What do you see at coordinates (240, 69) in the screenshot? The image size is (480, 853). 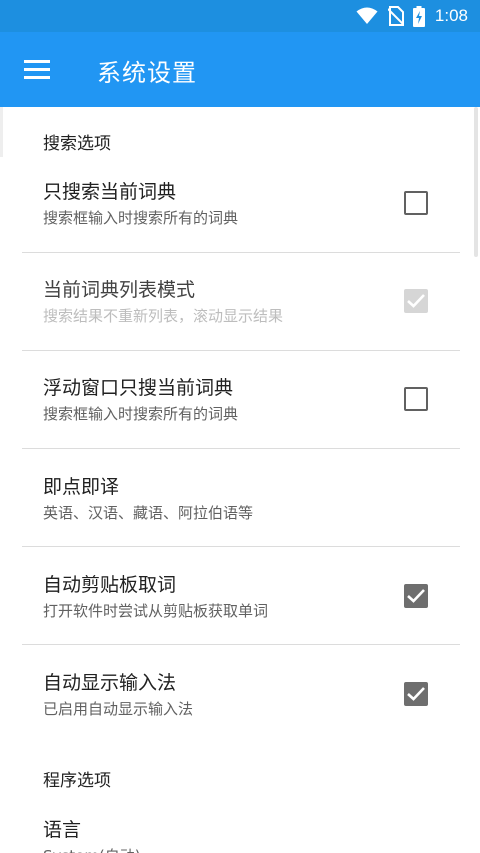 I see `app-toolbar: 系统设置` at bounding box center [240, 69].